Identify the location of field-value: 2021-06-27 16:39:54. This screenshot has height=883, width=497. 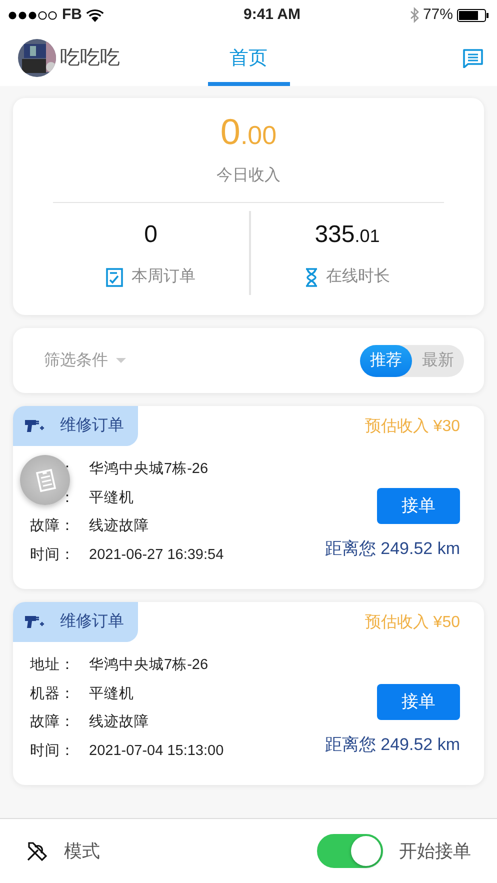
(156, 555).